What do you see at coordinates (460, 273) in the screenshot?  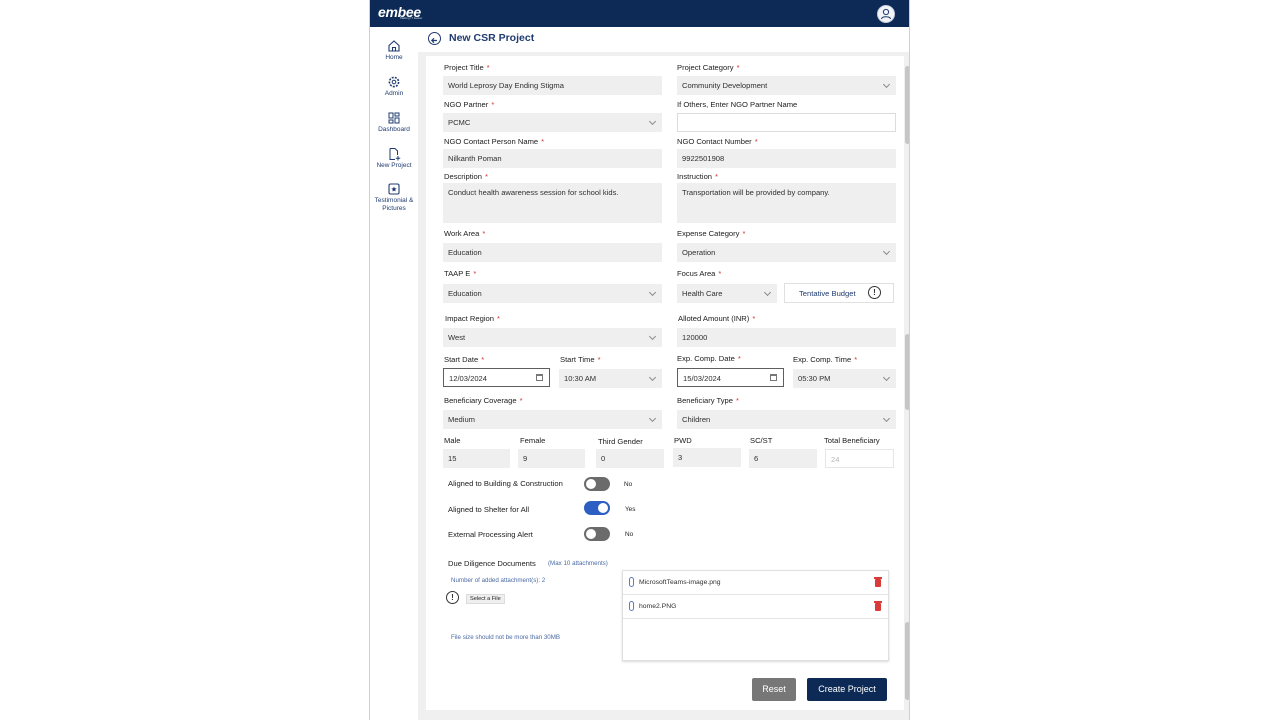 I see `taap-e-label: TAAP E *` at bounding box center [460, 273].